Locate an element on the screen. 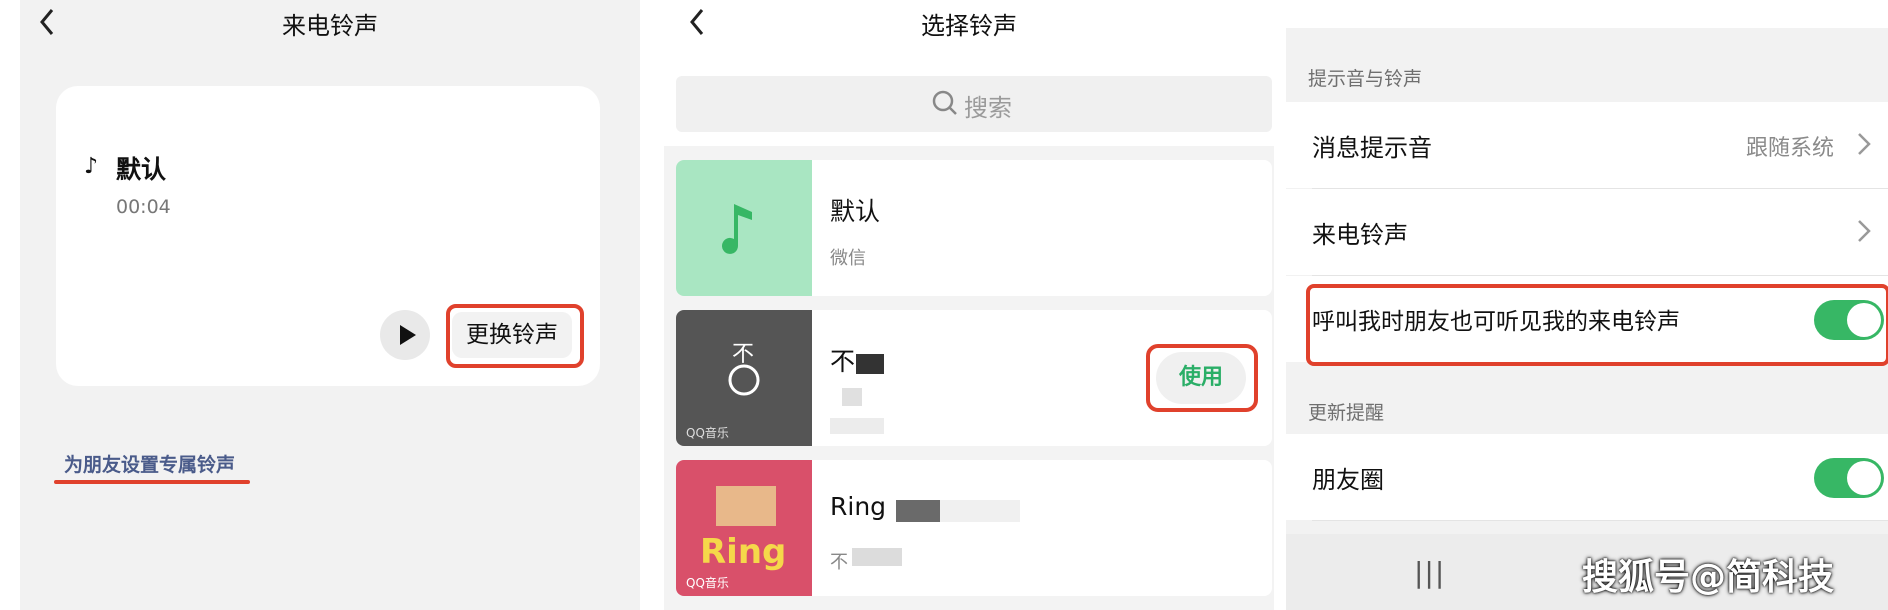  section-header: 更新提醒 is located at coordinates (1346, 413).